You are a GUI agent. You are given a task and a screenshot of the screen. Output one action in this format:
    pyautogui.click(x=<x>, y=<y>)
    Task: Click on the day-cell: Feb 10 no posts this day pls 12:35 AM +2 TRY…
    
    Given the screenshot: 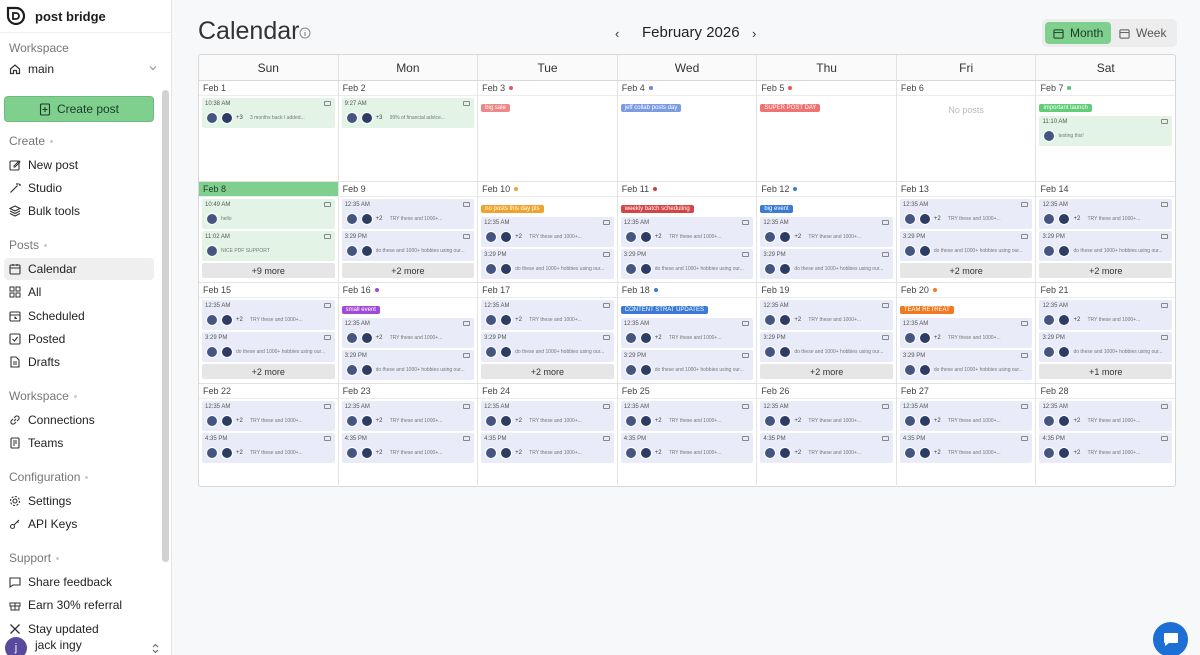 What is the action you would take?
    pyautogui.click(x=548, y=232)
    